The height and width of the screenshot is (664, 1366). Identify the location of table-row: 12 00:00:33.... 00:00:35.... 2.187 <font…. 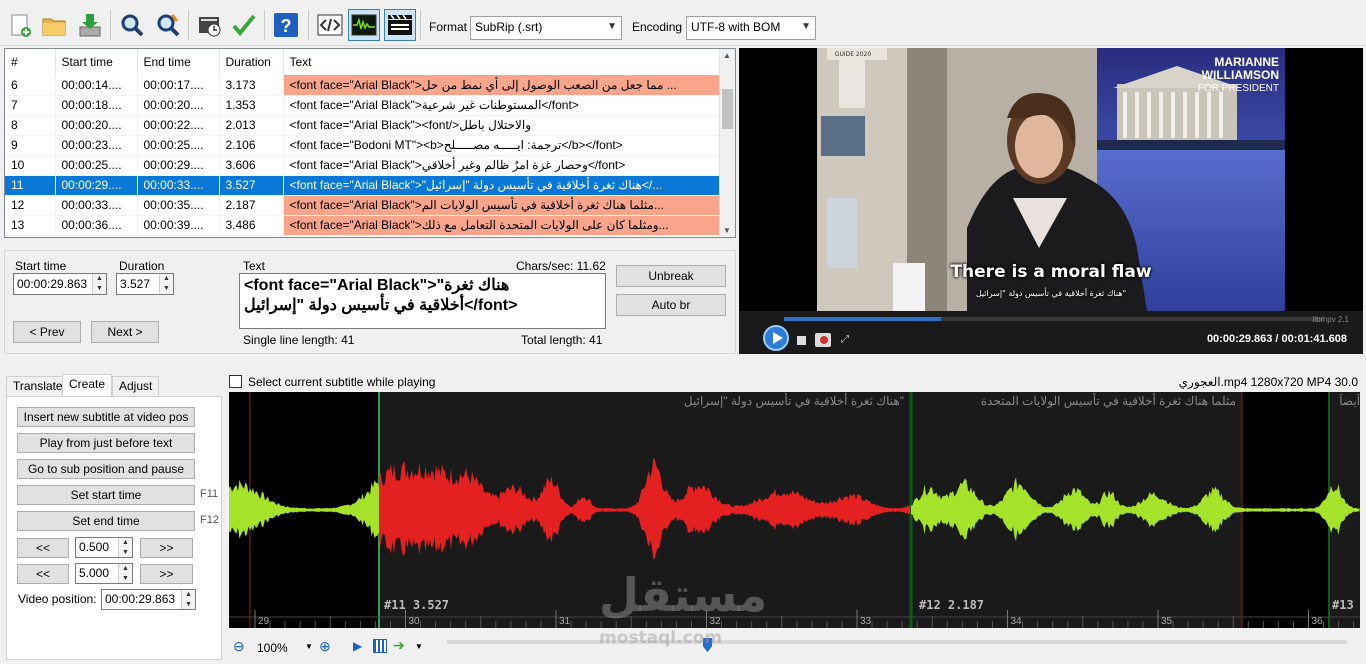
(363, 205).